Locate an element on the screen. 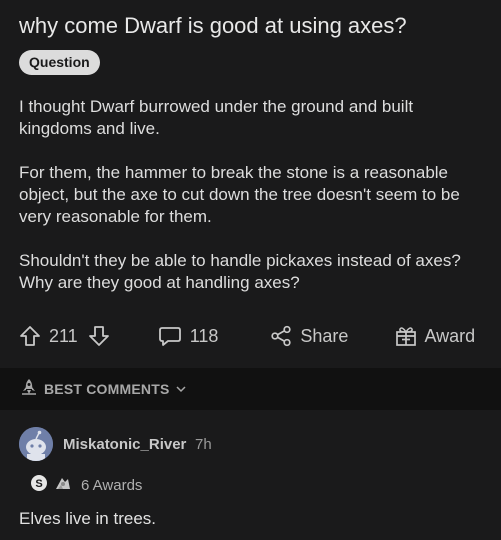 This screenshot has width=501, height=540. share-label: Share is located at coordinates (324, 335).